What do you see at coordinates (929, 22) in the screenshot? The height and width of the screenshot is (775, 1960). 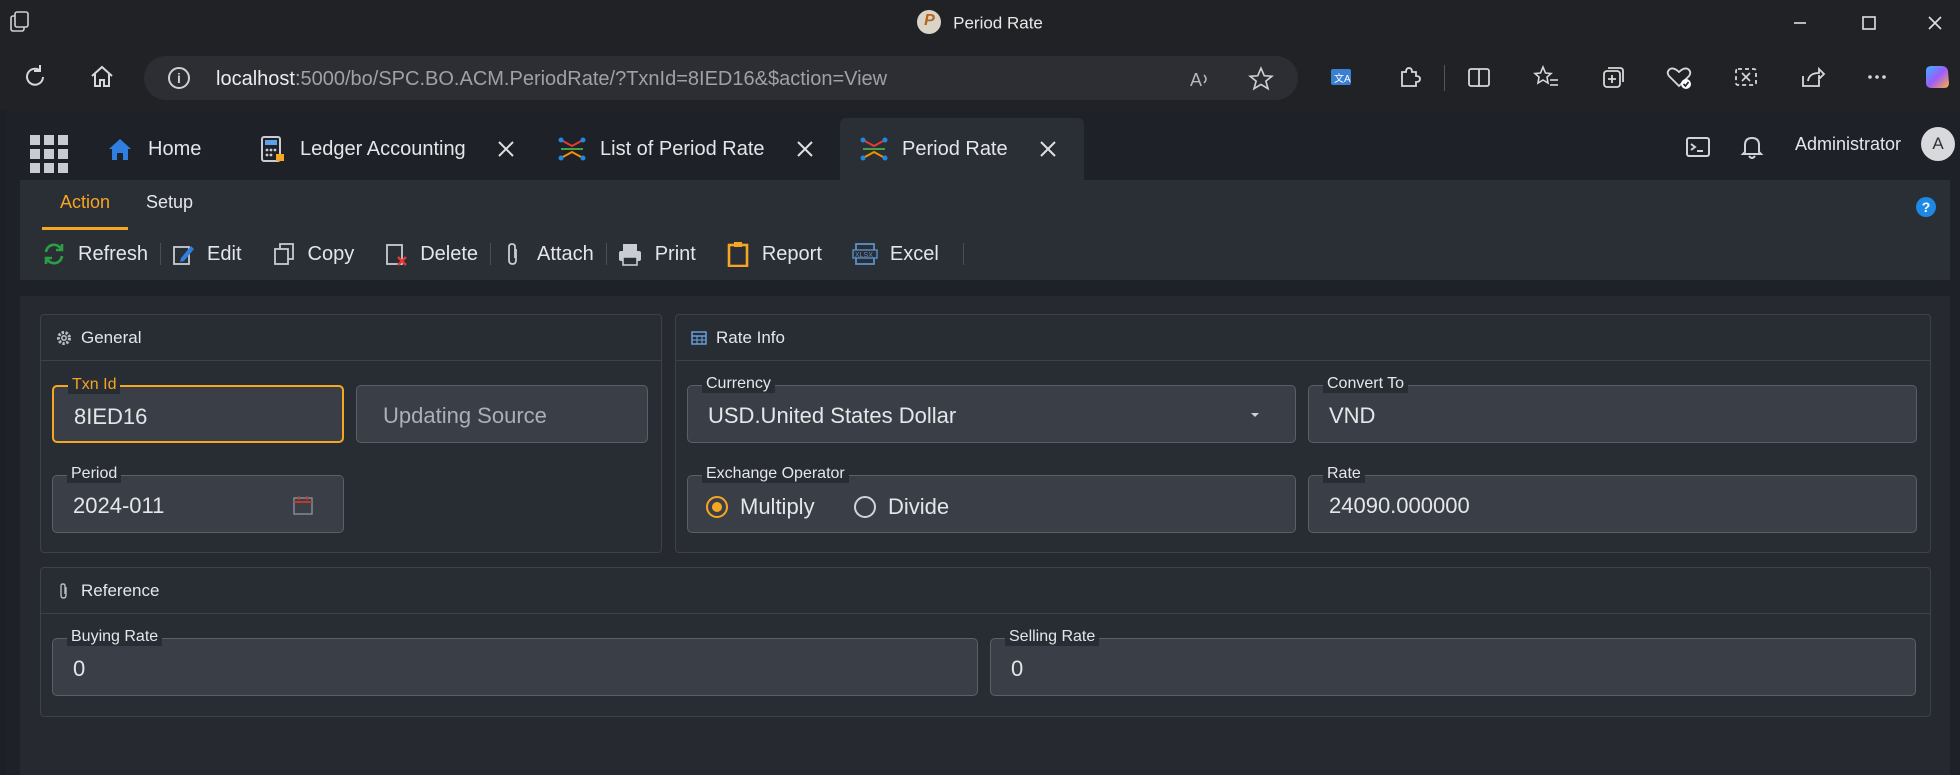 I see `app-logo-icon` at bounding box center [929, 22].